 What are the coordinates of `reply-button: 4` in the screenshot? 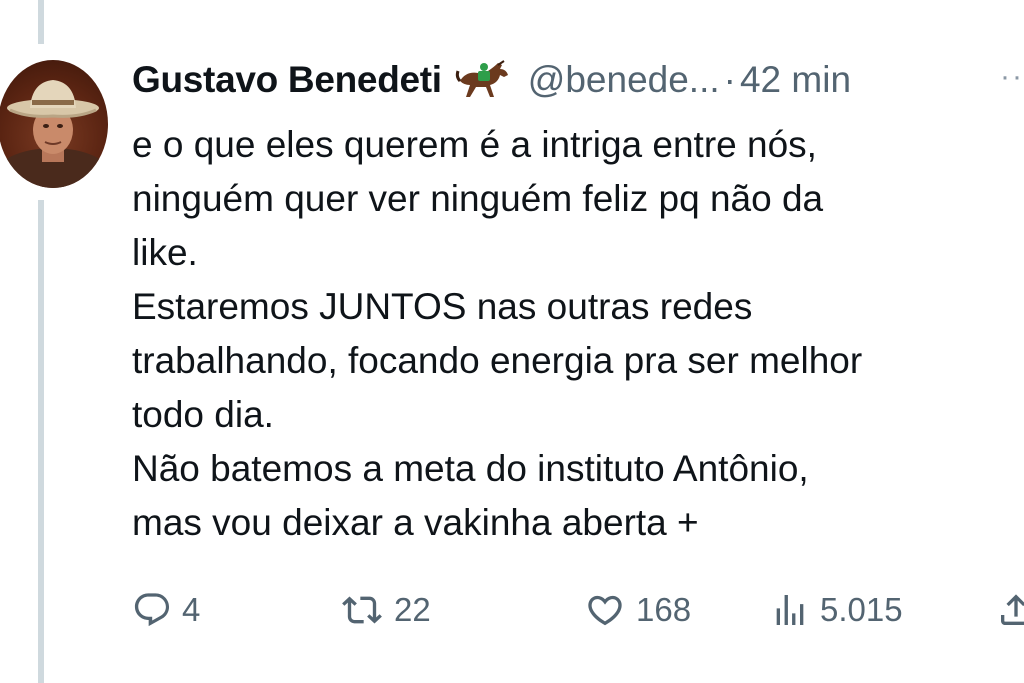 It's located at (166, 610).